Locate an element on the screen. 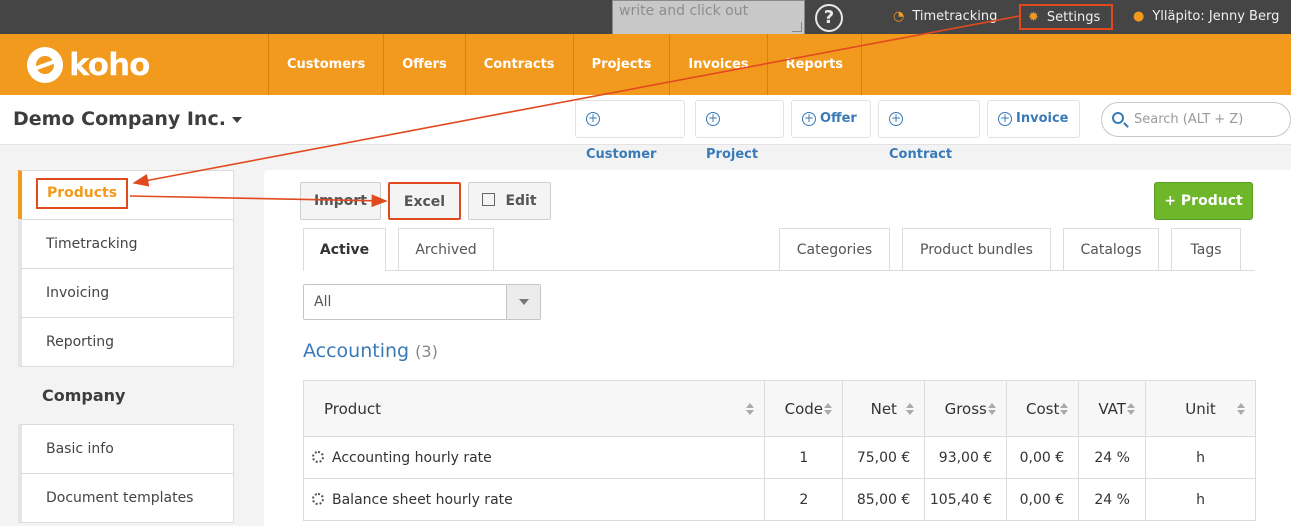 The height and width of the screenshot is (526, 1291). tab-tags: Tags is located at coordinates (1206, 249).